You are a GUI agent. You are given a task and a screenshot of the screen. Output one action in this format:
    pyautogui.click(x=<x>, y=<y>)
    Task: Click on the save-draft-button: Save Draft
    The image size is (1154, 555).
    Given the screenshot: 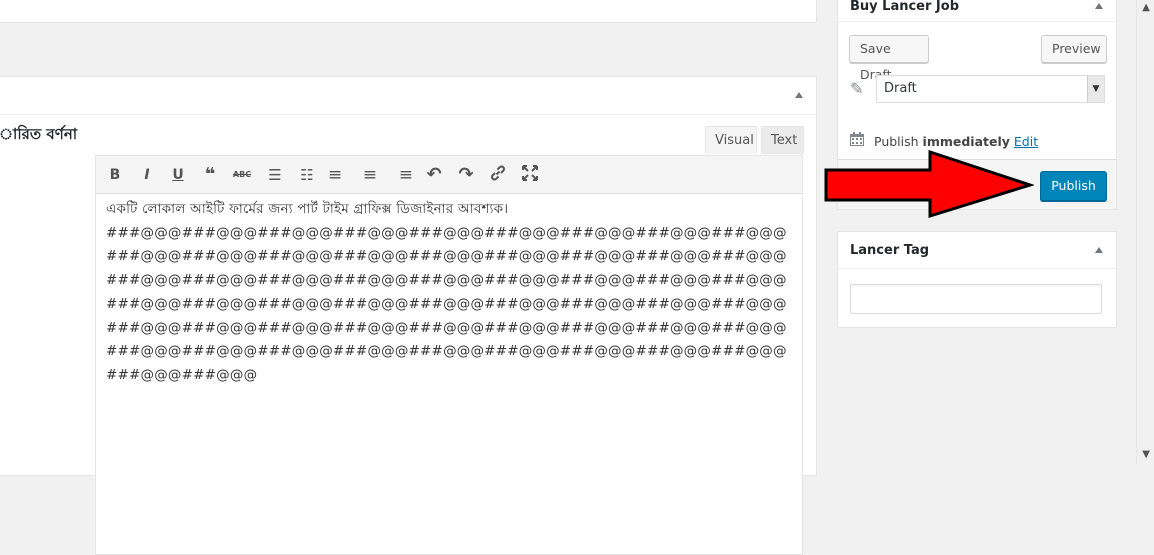 What is the action you would take?
    pyautogui.click(x=889, y=58)
    